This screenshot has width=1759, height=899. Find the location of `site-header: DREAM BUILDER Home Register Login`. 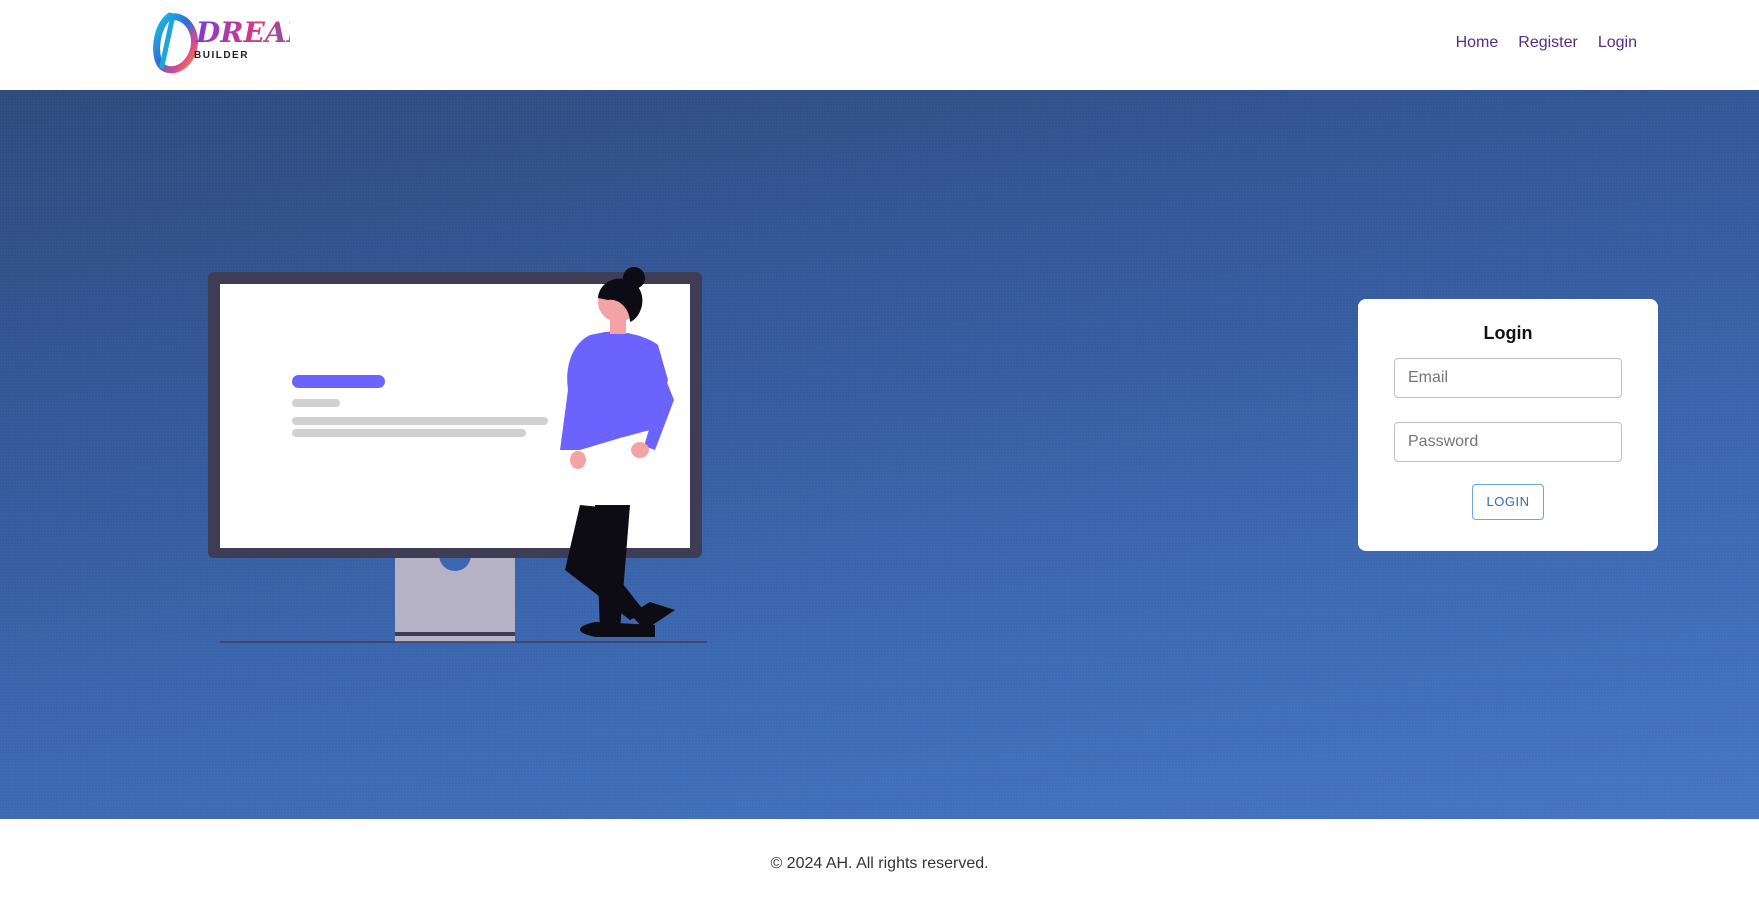

site-header: DREAM BUILDER Home Register Login is located at coordinates (879, 45).